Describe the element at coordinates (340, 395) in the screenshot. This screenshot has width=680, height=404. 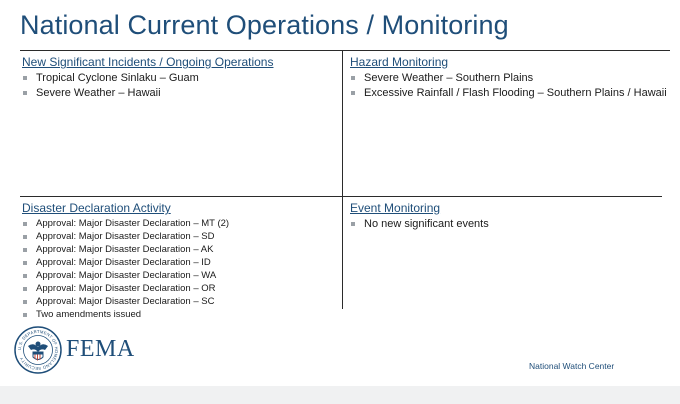
I see `footer-band` at that location.